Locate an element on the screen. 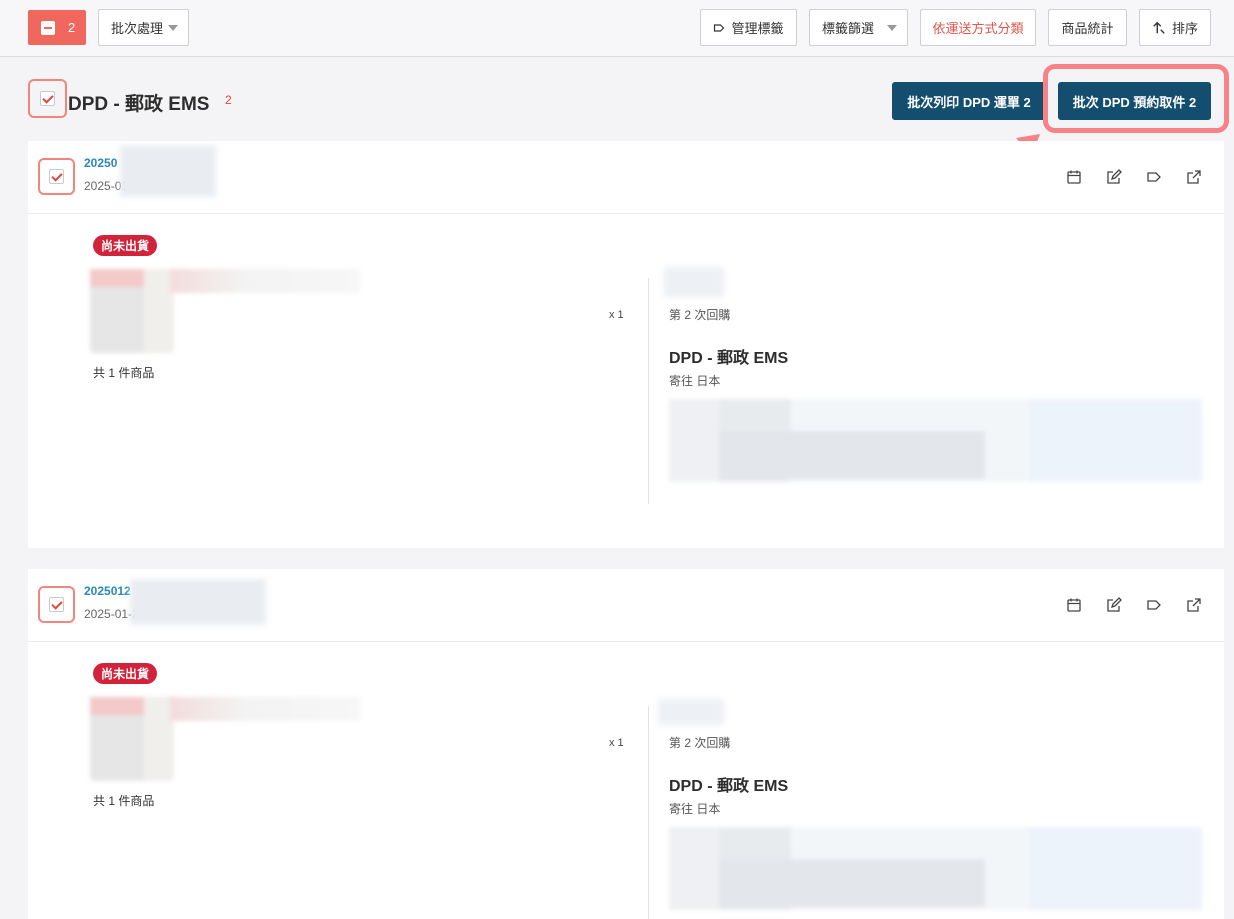 Image resolution: width=1234 pixels, height=919 pixels. sort-button: 排序 is located at coordinates (1175, 27).